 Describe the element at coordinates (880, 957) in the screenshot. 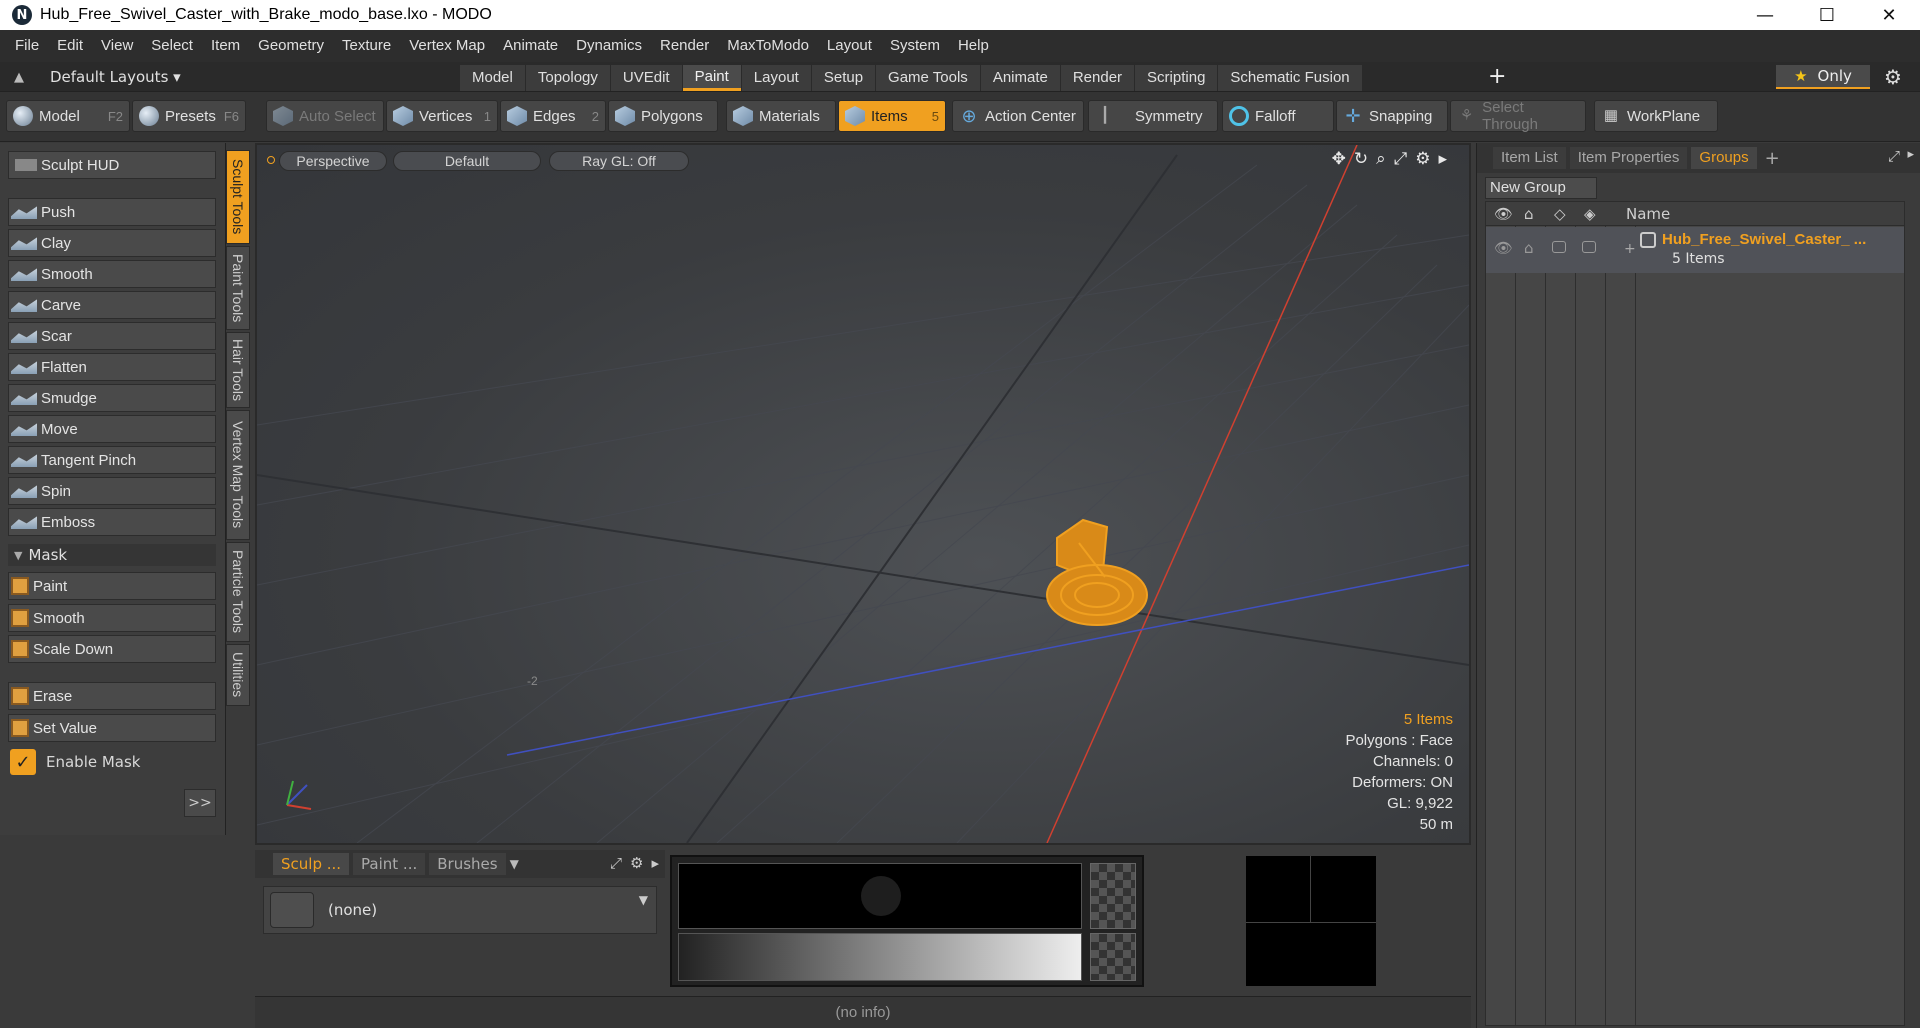

I see `gradient-strip` at that location.